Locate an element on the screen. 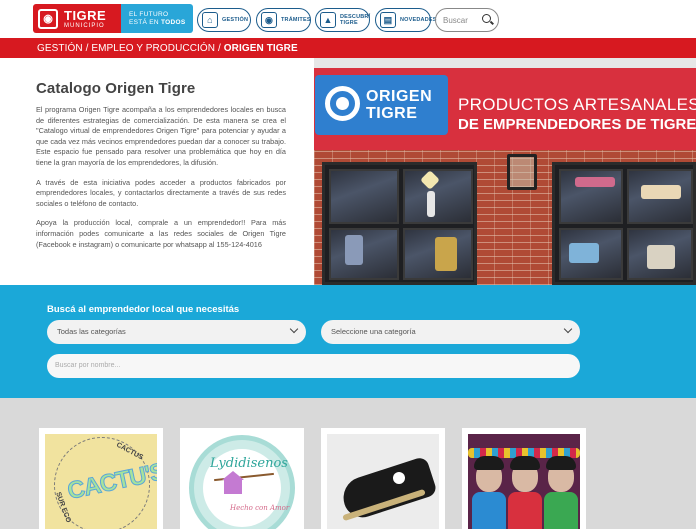  sign-logo-line1: ORIGEN is located at coordinates (399, 96).